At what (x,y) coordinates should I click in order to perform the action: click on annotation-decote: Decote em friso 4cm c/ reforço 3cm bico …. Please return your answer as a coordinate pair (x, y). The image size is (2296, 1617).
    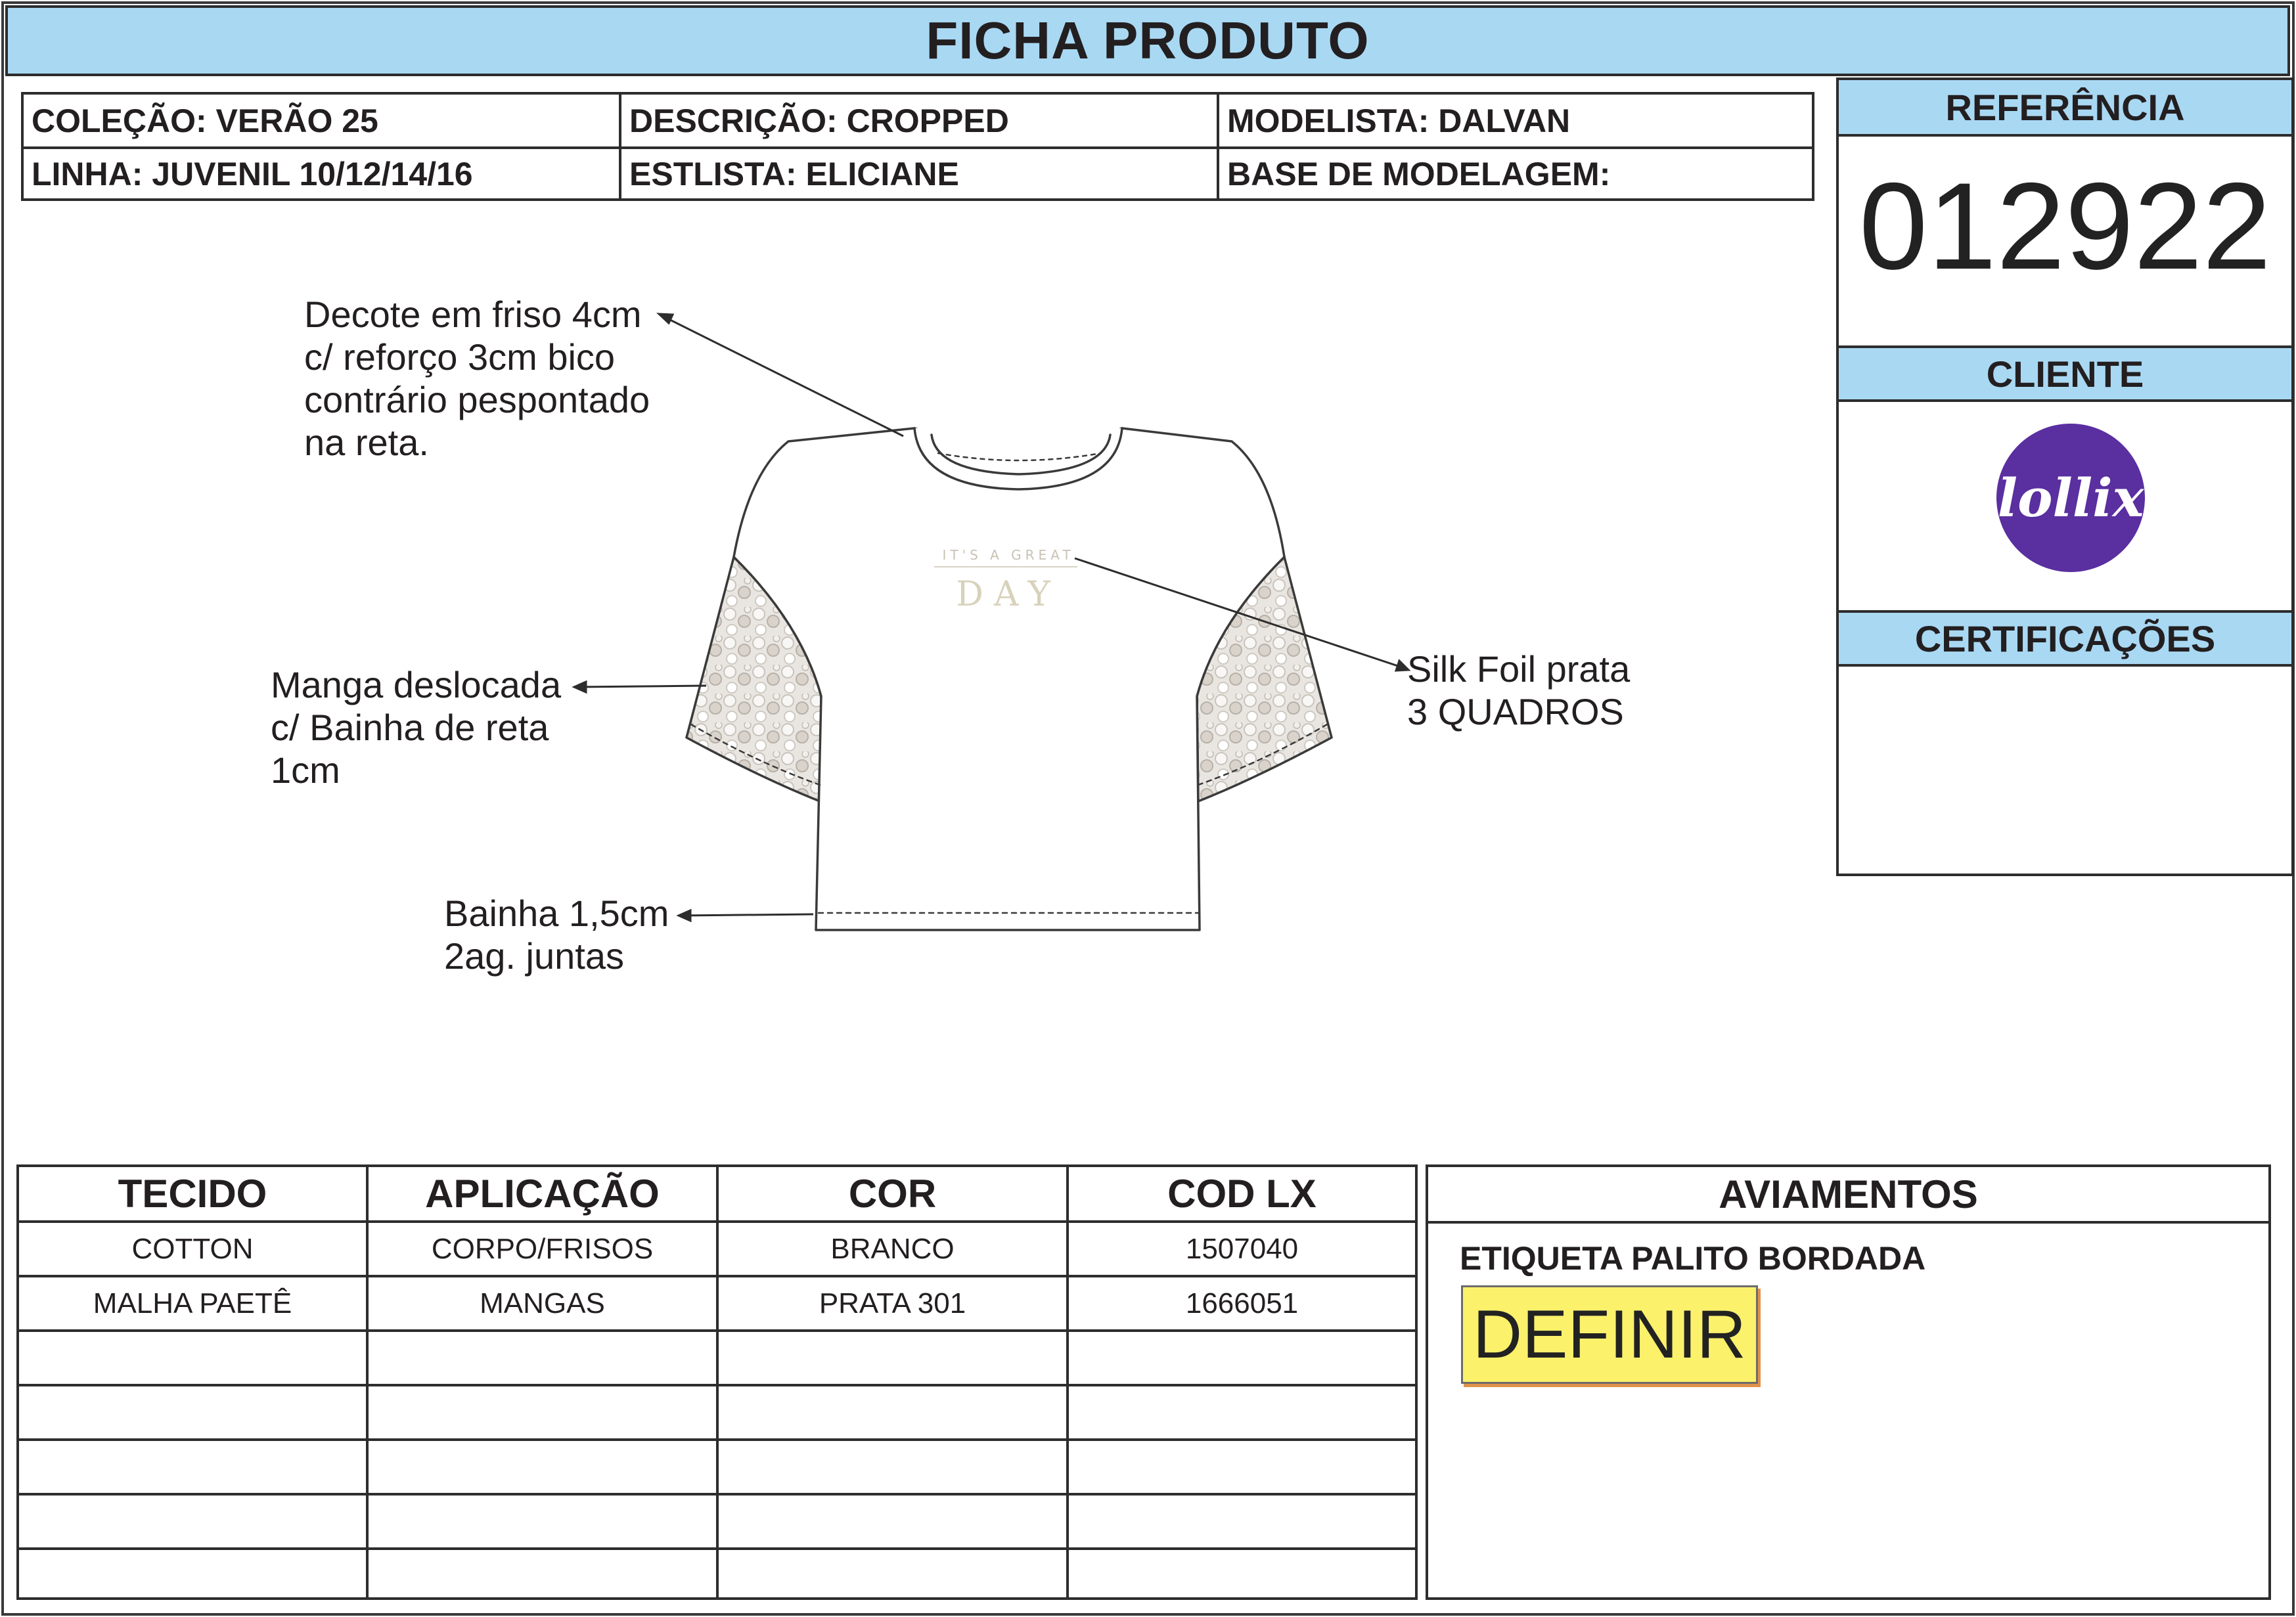
    Looking at the image, I should click on (477, 379).